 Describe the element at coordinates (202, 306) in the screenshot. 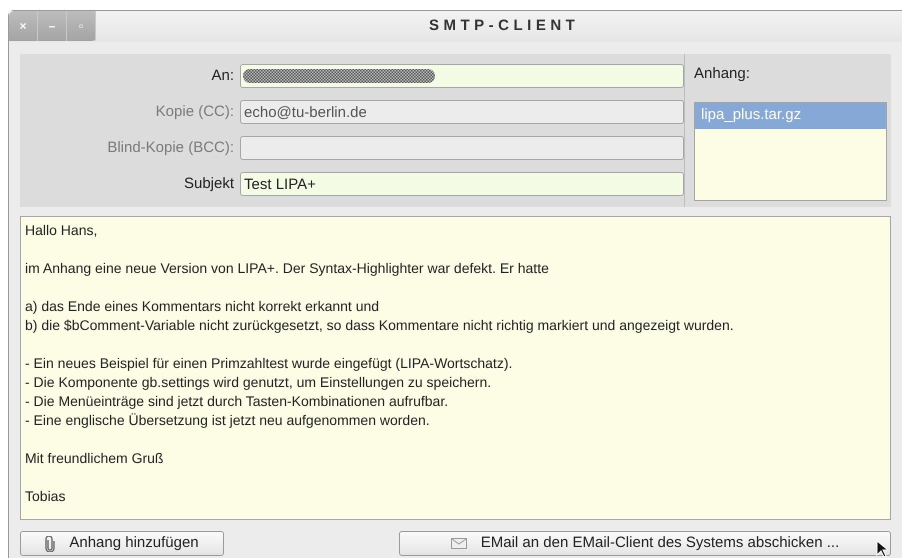

I see `body-text-line: a) das Ende eines Kommentars nicht korrekt erkannt und` at that location.